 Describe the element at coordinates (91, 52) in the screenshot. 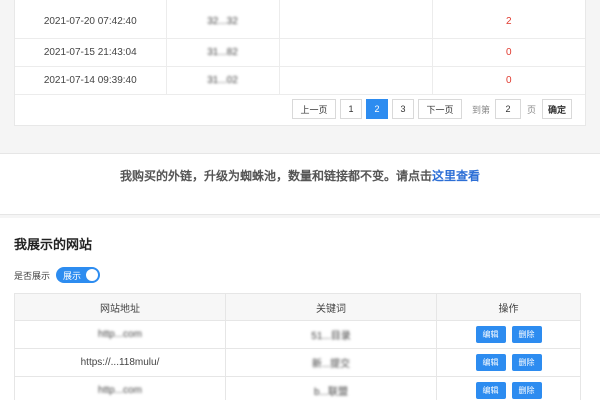

I see `order-date: 2021-07-15 21:43:04` at that location.